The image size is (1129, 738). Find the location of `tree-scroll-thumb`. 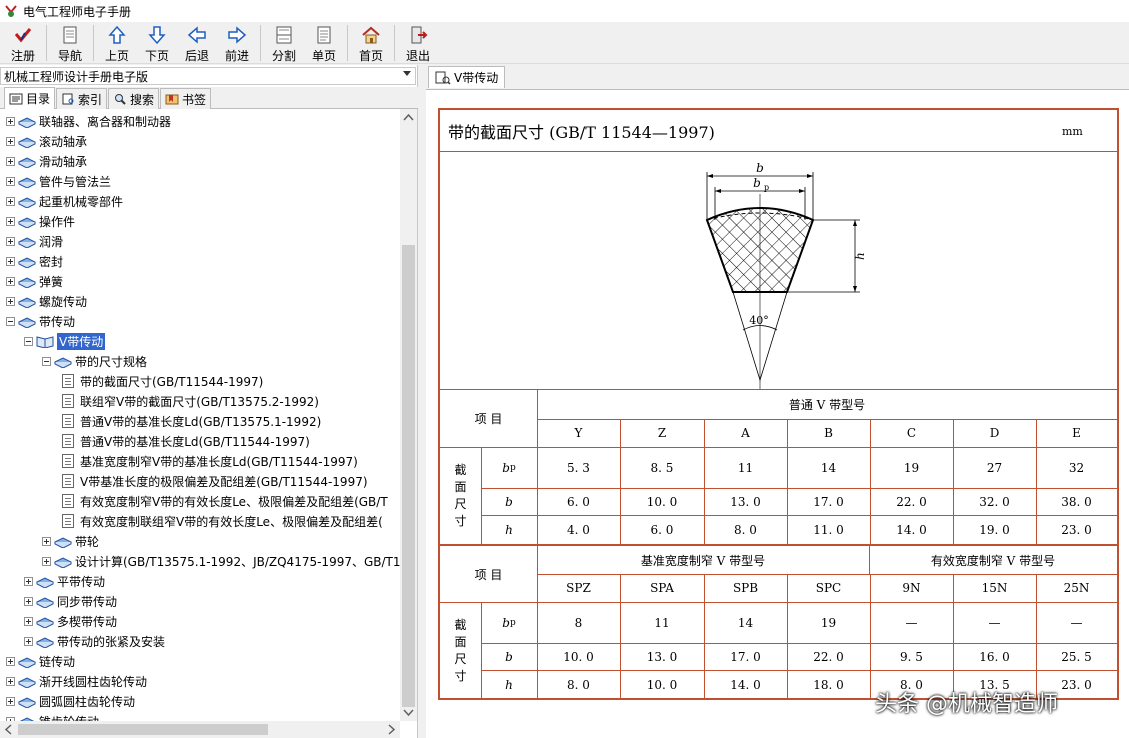

tree-scroll-thumb is located at coordinates (408, 476).